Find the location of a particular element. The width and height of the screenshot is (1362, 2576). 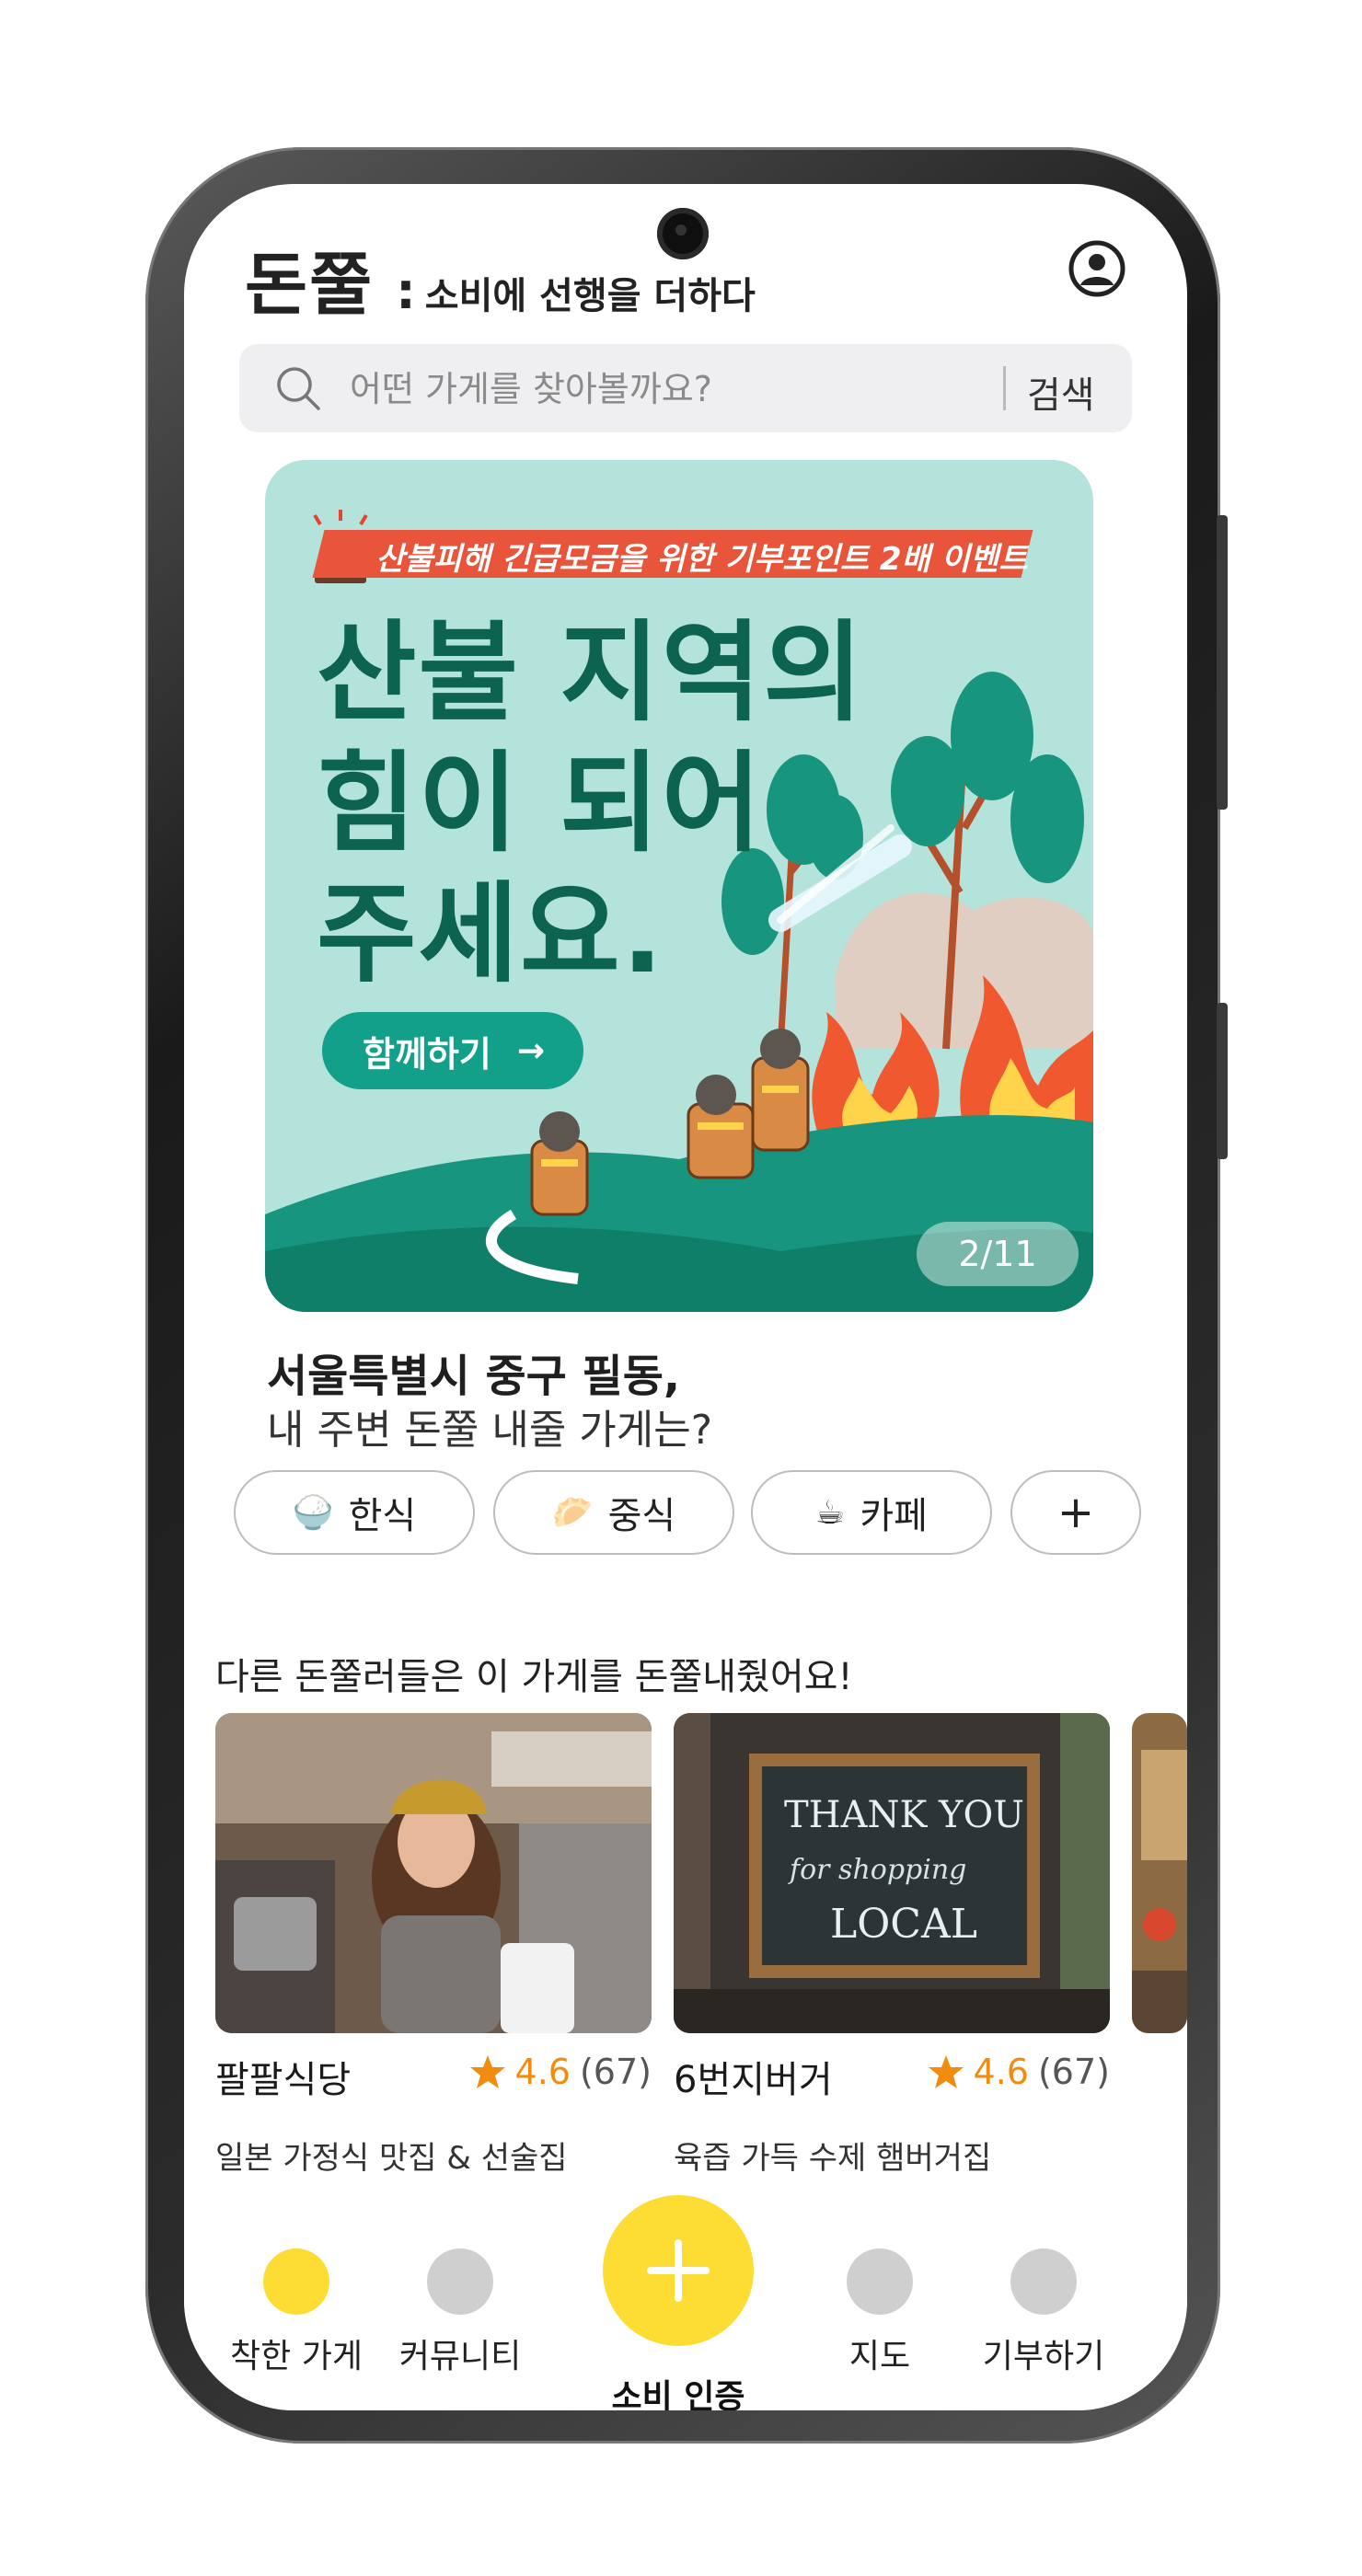

sign-line: for shopping is located at coordinates (877, 1870).